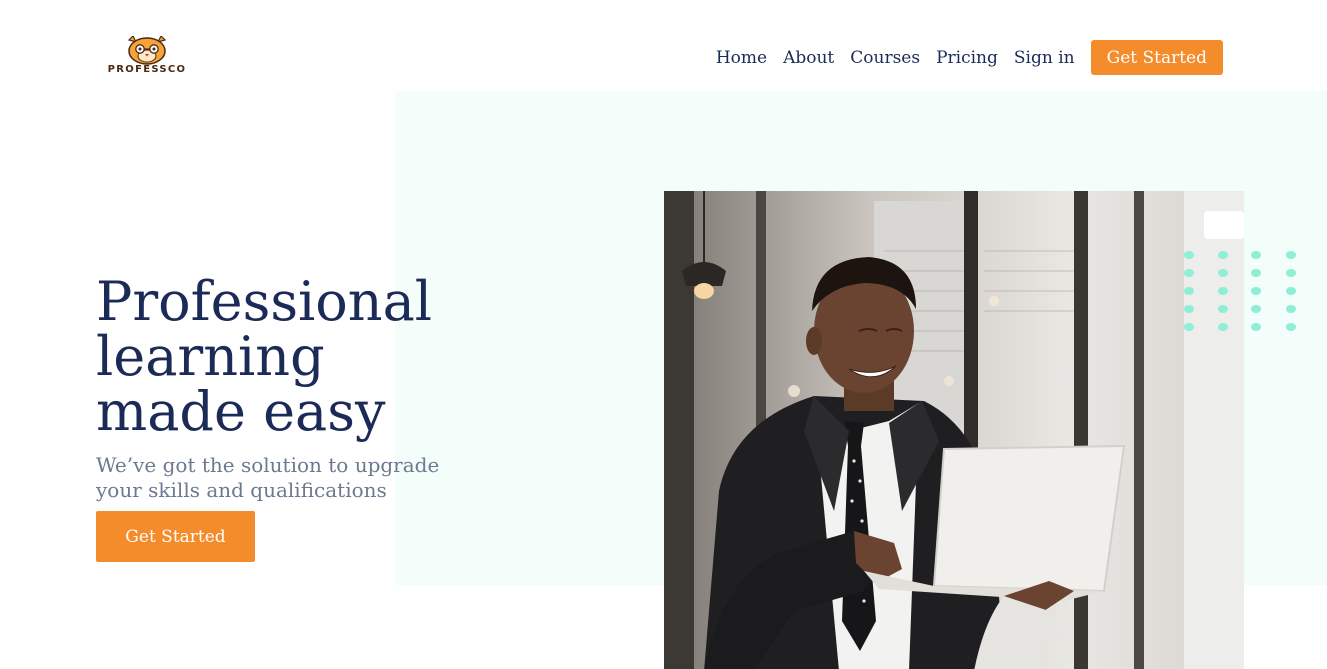 The width and height of the screenshot is (1327, 669). What do you see at coordinates (175, 536) in the screenshot?
I see `hero-get-started-button: Get Started` at bounding box center [175, 536].